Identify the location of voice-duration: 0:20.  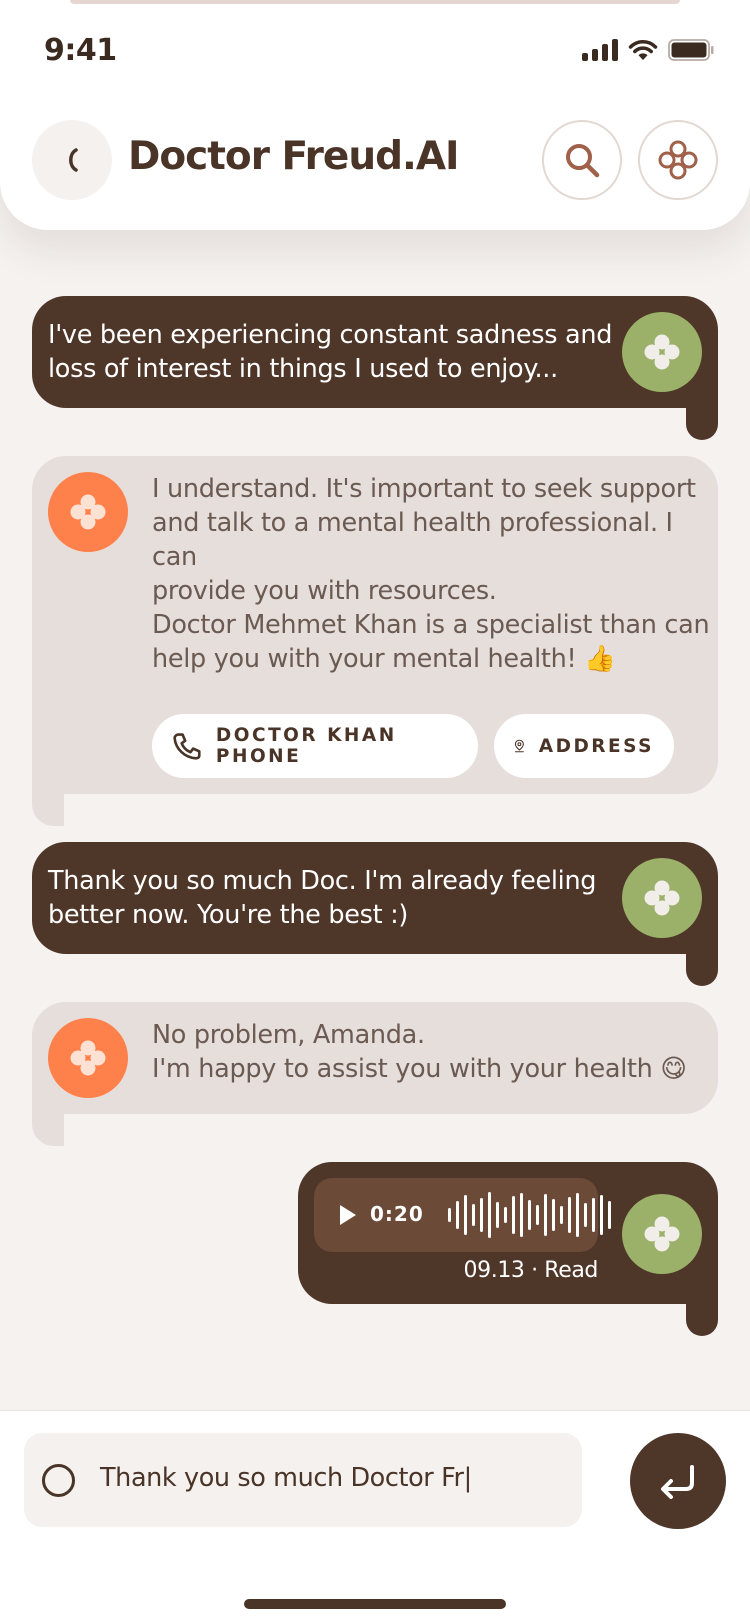
(397, 1214).